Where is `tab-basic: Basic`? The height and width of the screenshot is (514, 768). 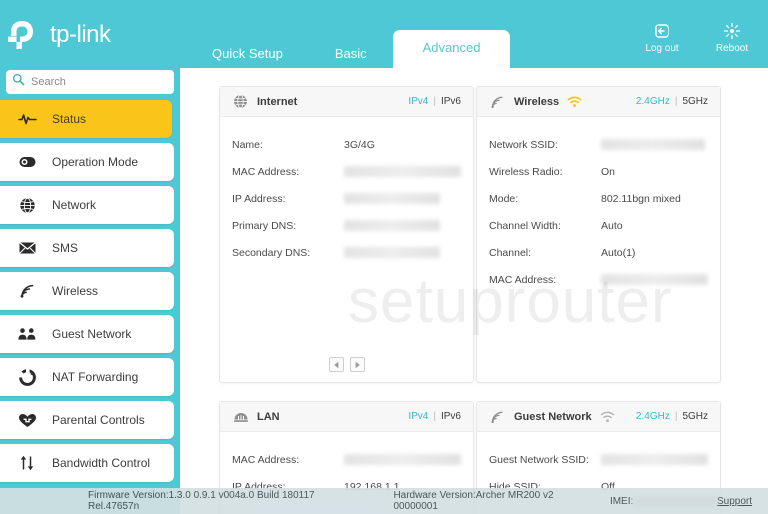 tab-basic: Basic is located at coordinates (351, 54).